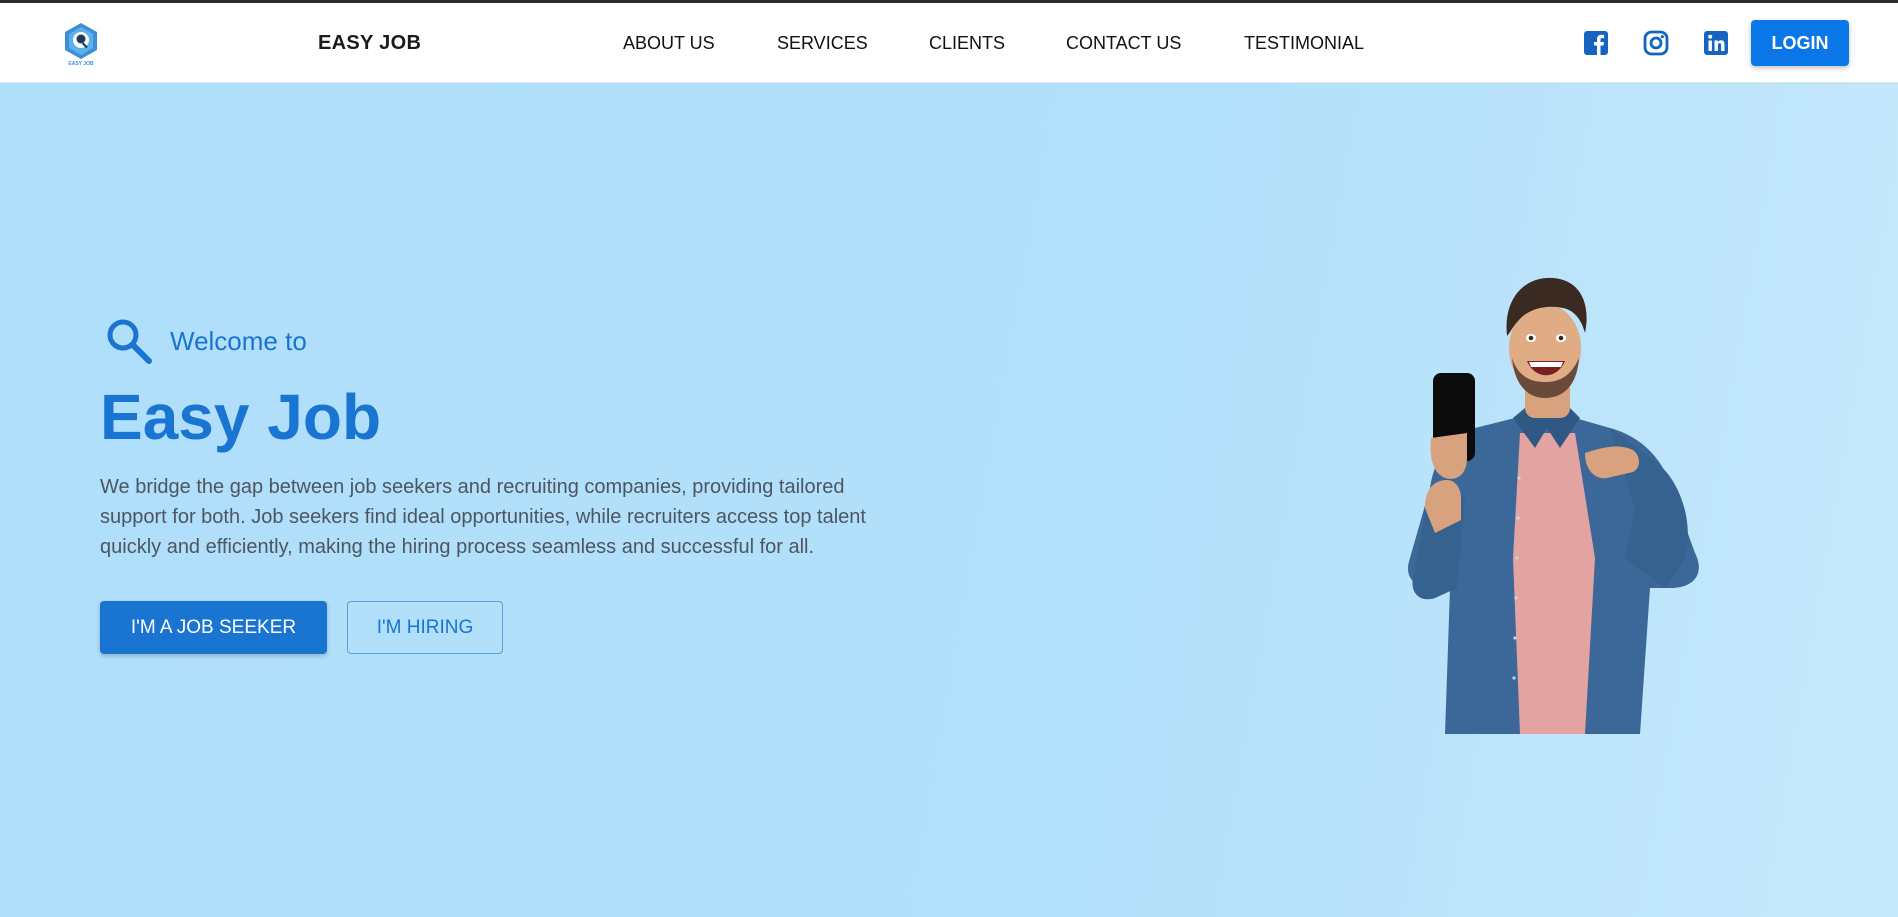  What do you see at coordinates (129, 341) in the screenshot?
I see `search-icon` at bounding box center [129, 341].